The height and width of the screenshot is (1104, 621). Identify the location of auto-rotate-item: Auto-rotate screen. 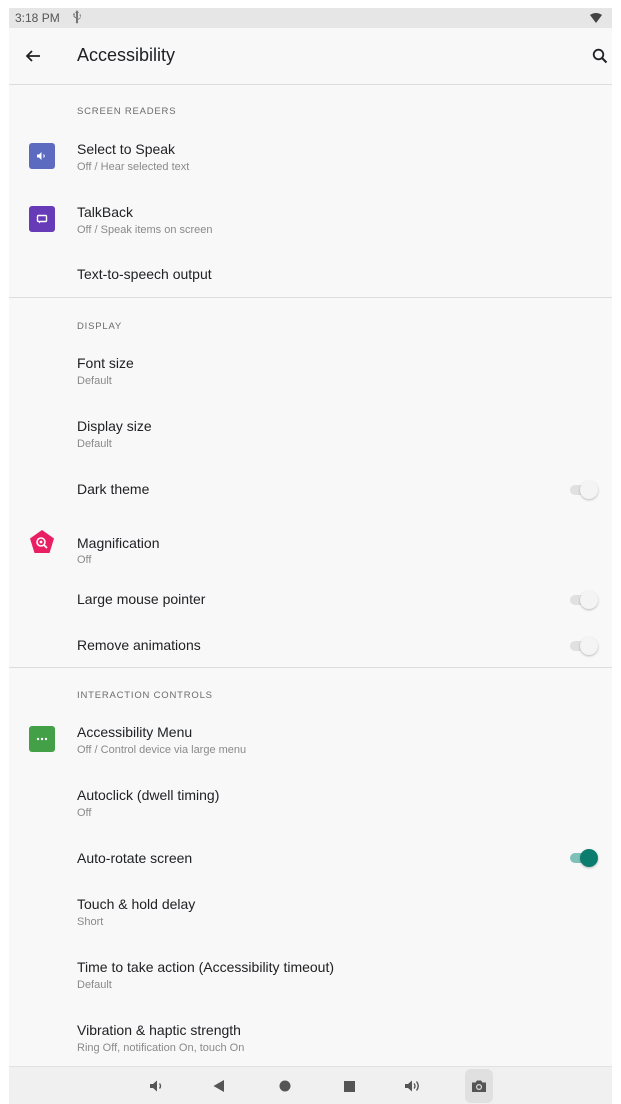
(310, 860).